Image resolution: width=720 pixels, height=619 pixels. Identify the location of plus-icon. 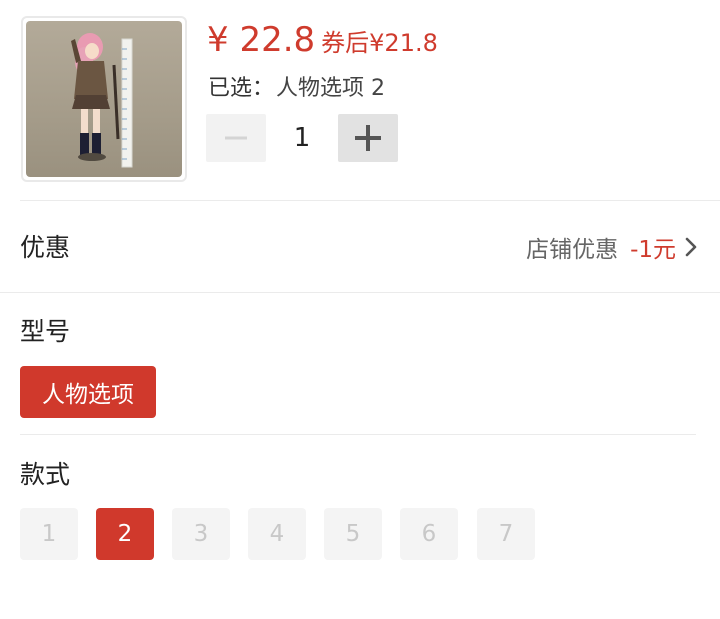
(368, 138).